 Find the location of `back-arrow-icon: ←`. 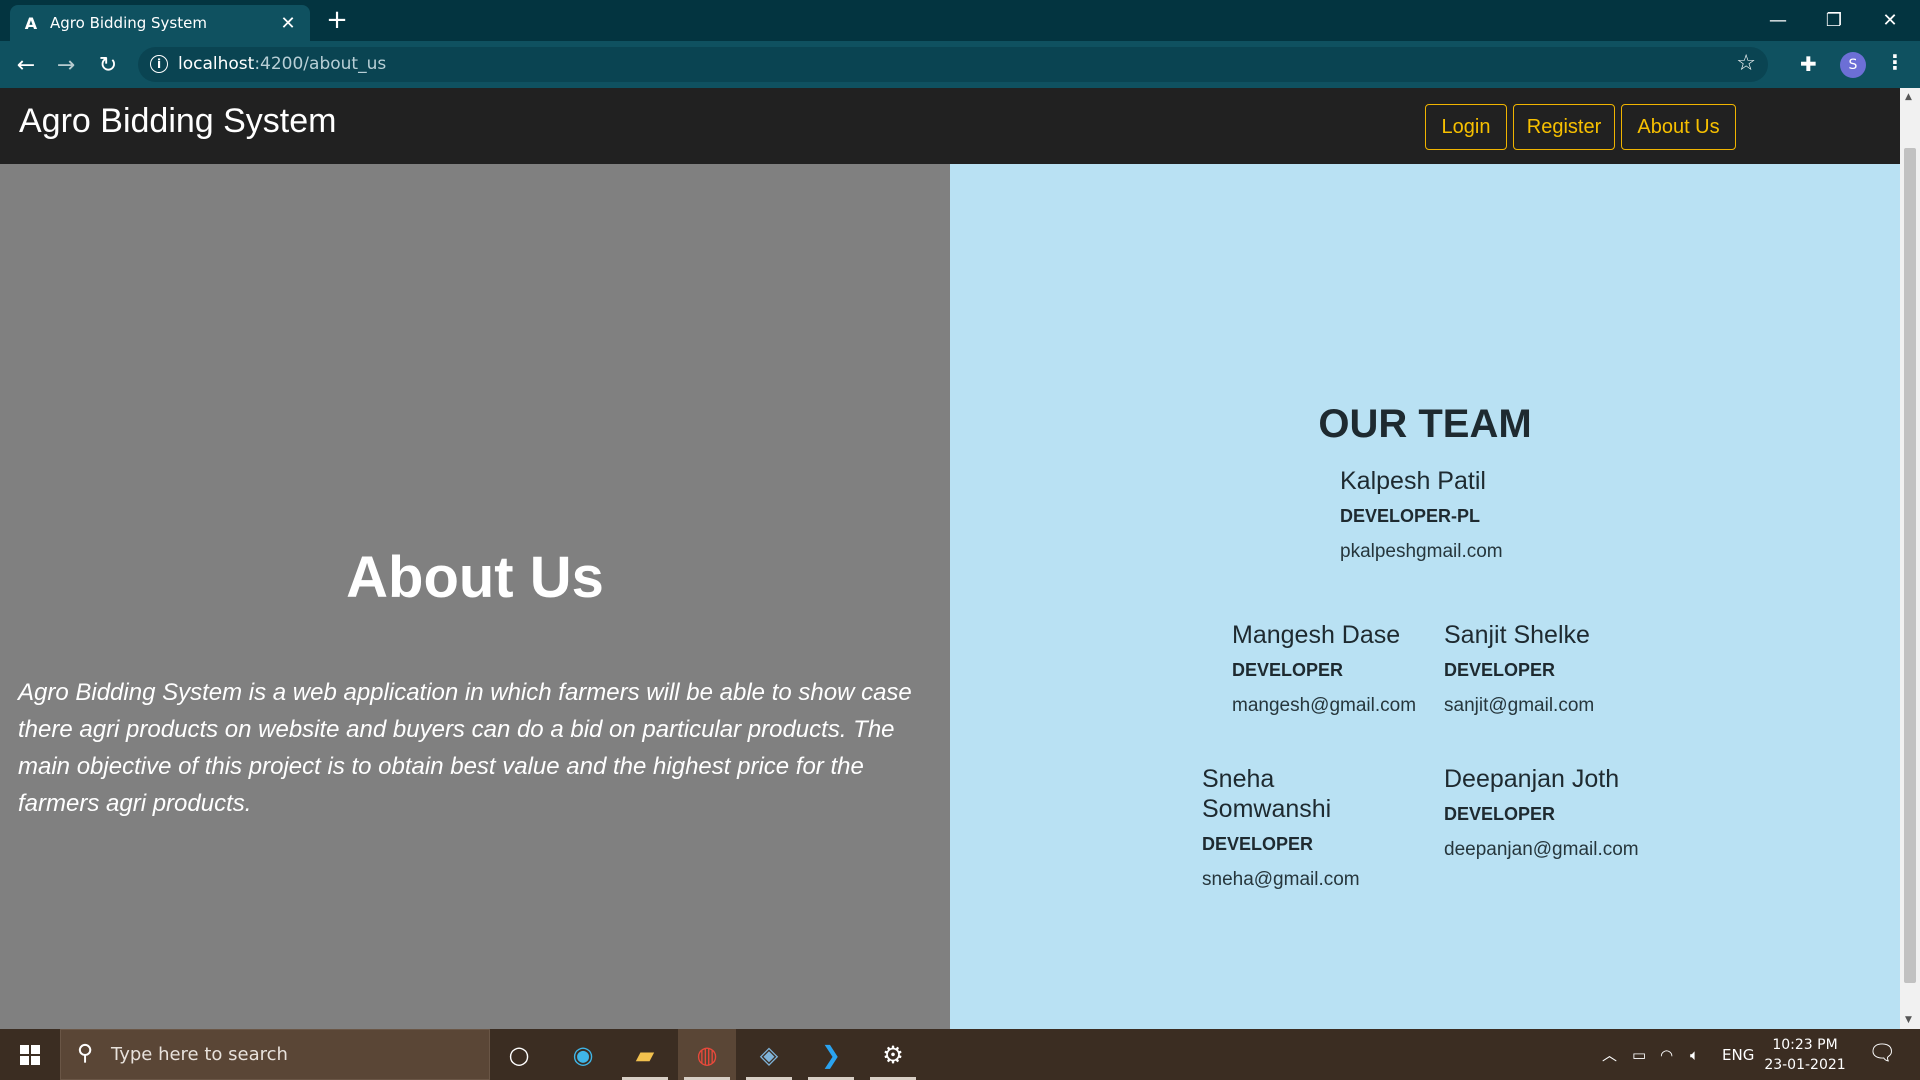

back-arrow-icon: ← is located at coordinates (26, 65).